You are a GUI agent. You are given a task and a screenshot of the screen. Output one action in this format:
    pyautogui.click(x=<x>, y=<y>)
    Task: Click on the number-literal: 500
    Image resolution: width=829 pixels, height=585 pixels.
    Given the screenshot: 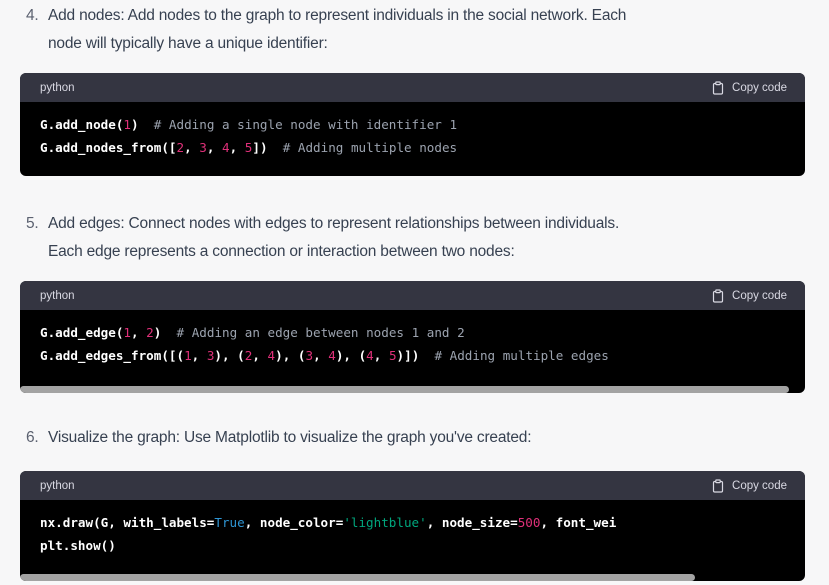 What is the action you would take?
    pyautogui.click(x=529, y=522)
    